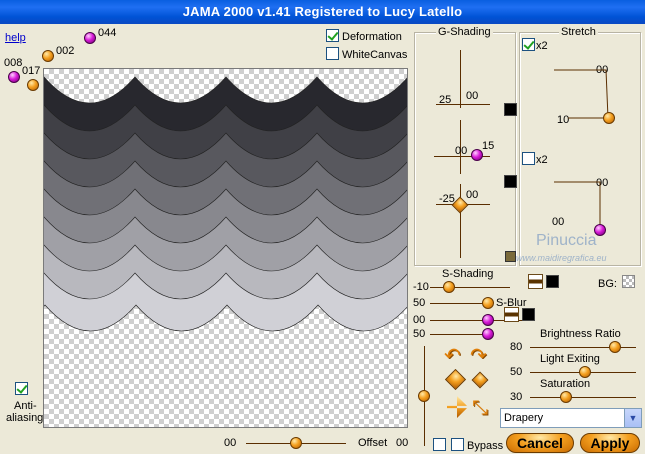 This screenshot has width=645, height=454. Describe the element at coordinates (372, 37) in the screenshot. I see `deformation-label: Deformation` at that location.